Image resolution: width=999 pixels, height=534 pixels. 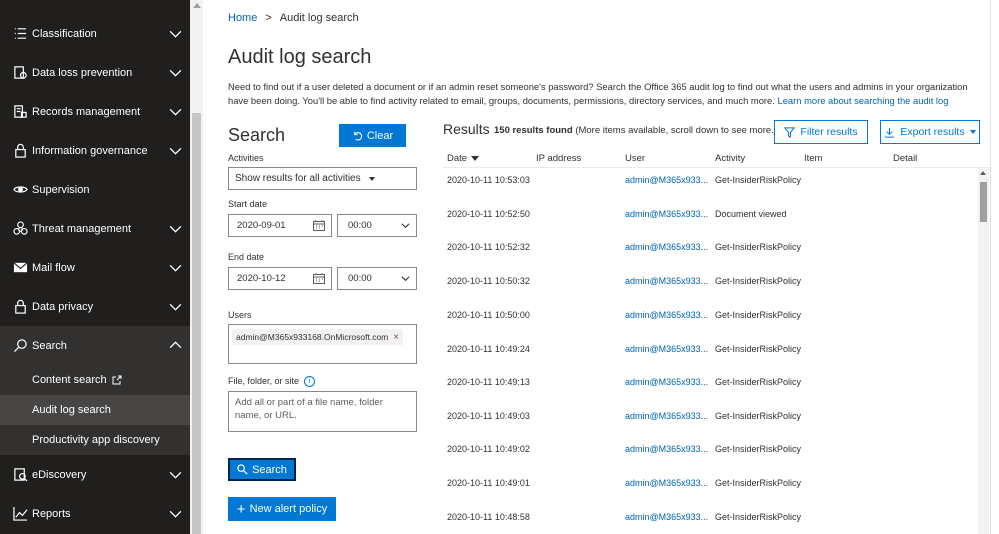 I want to click on ediscovery-icon, so click(x=20, y=475).